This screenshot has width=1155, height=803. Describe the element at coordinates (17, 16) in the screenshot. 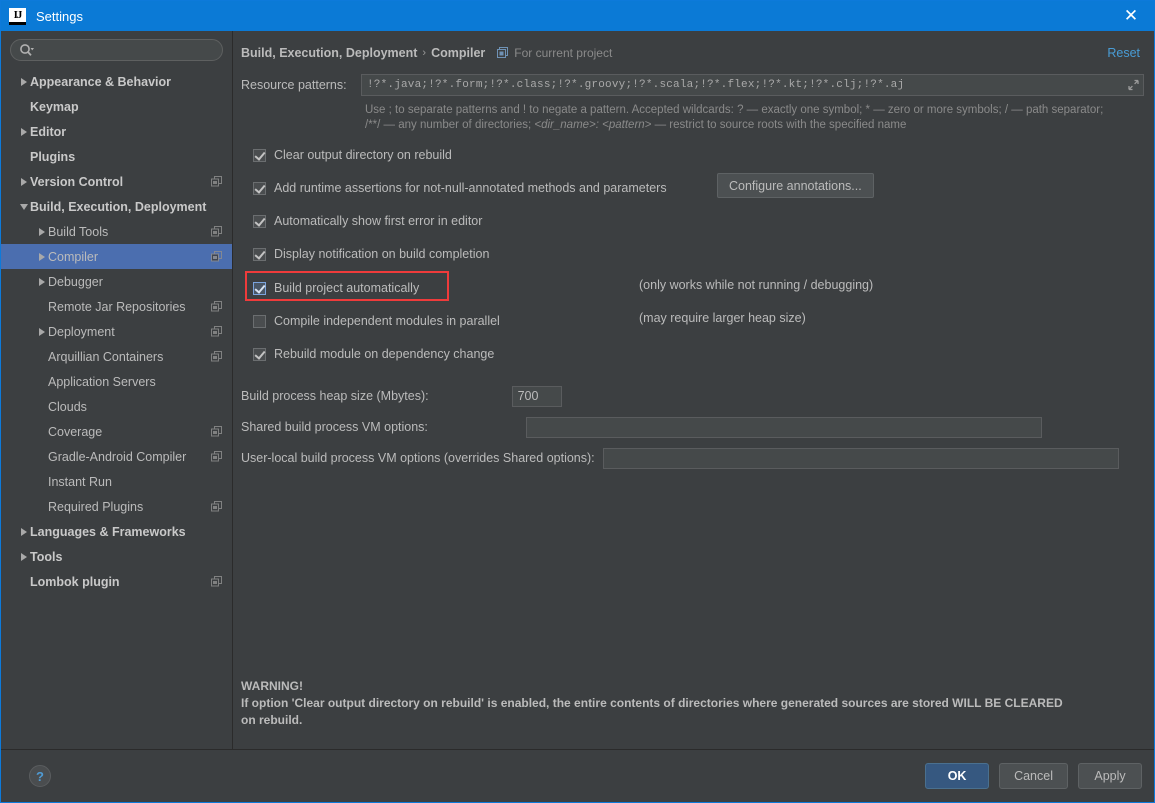

I see `intellij-logo-icon: IJ` at that location.